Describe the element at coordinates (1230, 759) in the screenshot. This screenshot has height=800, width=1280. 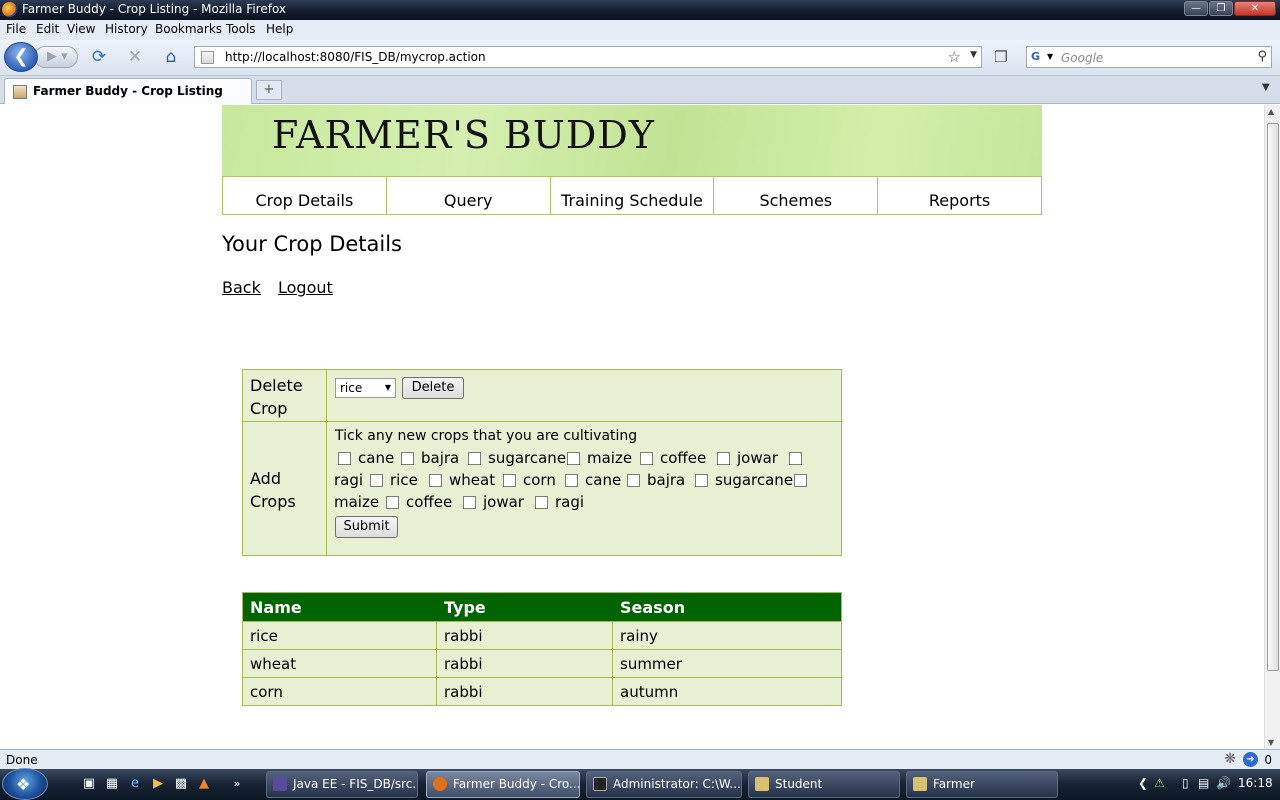
I see `addon-icon: ❋` at that location.